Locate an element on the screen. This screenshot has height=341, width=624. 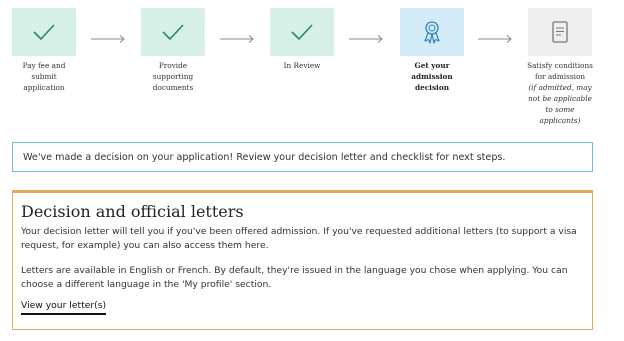
step-admission-decision: Get your admission decision is located at coordinates (432, 50).